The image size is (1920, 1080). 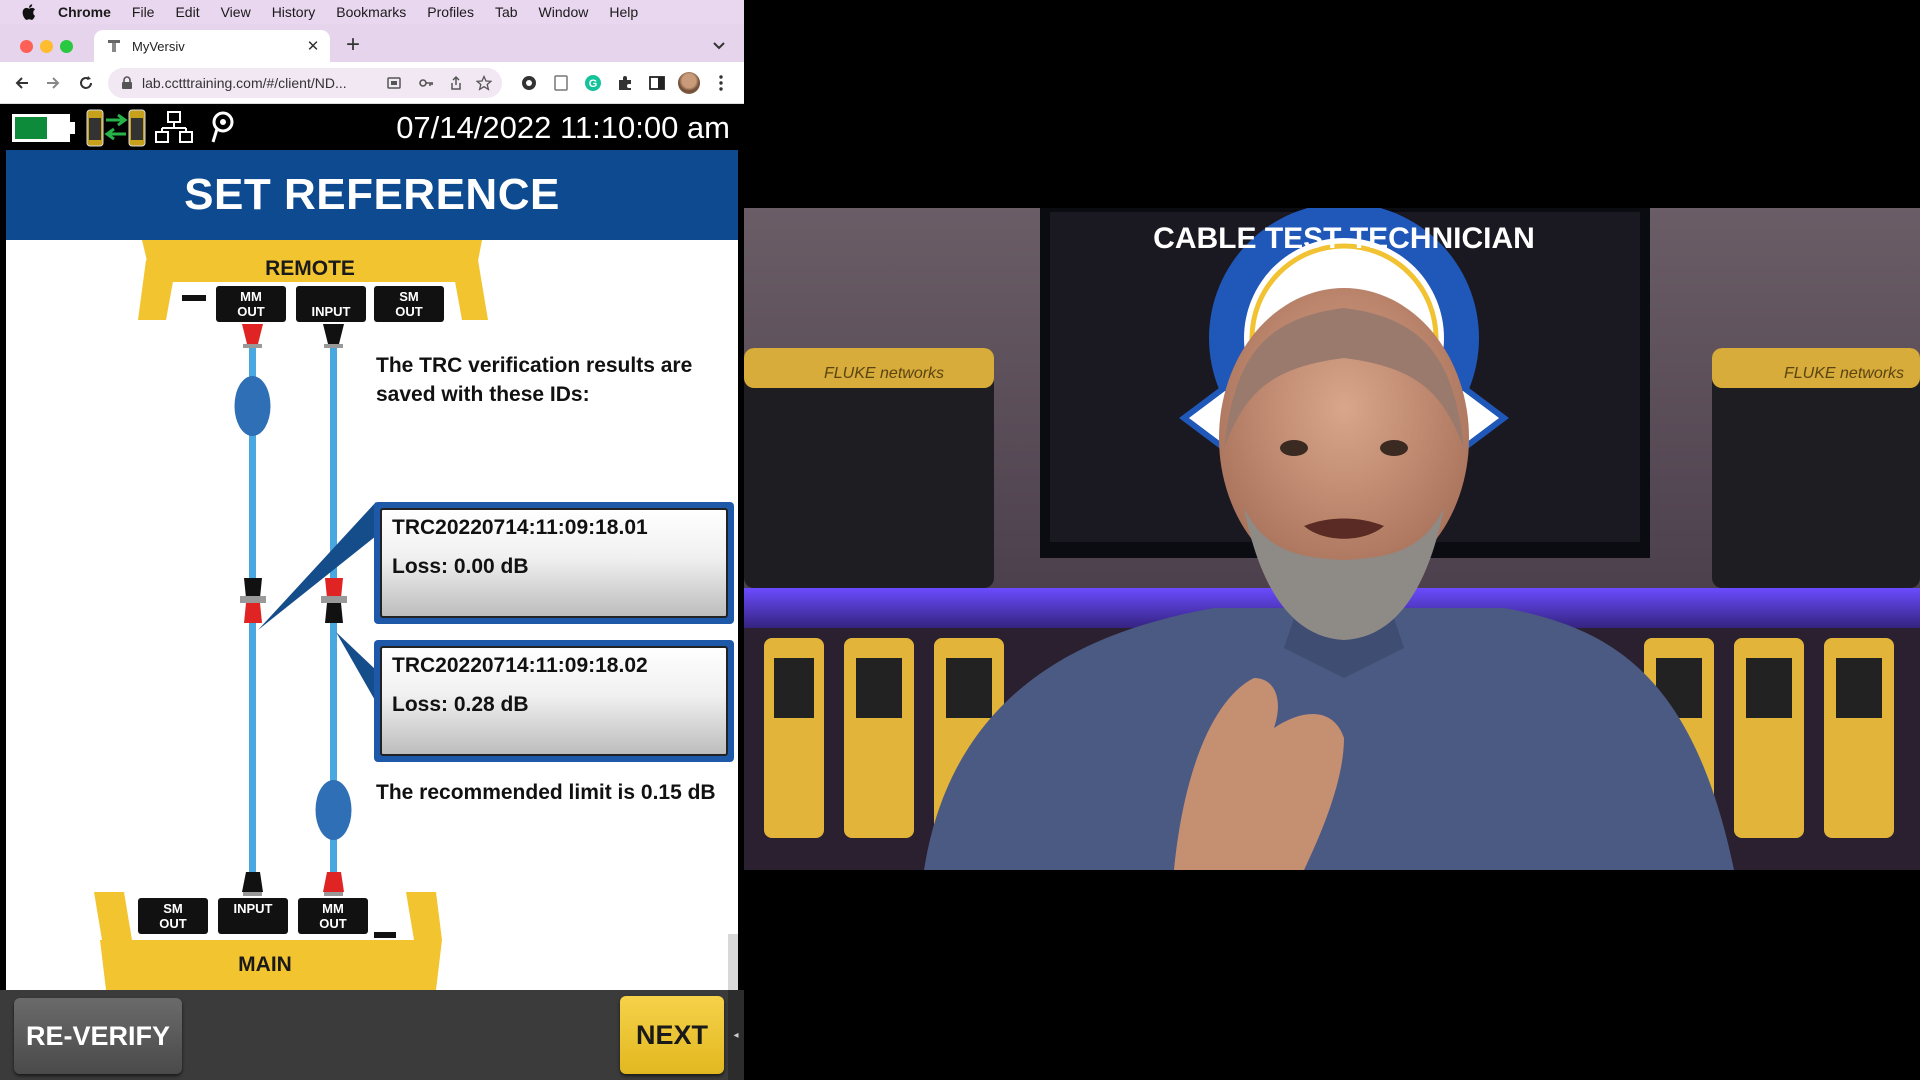 I want to click on page-title: SET REFERENCE, so click(x=372, y=195).